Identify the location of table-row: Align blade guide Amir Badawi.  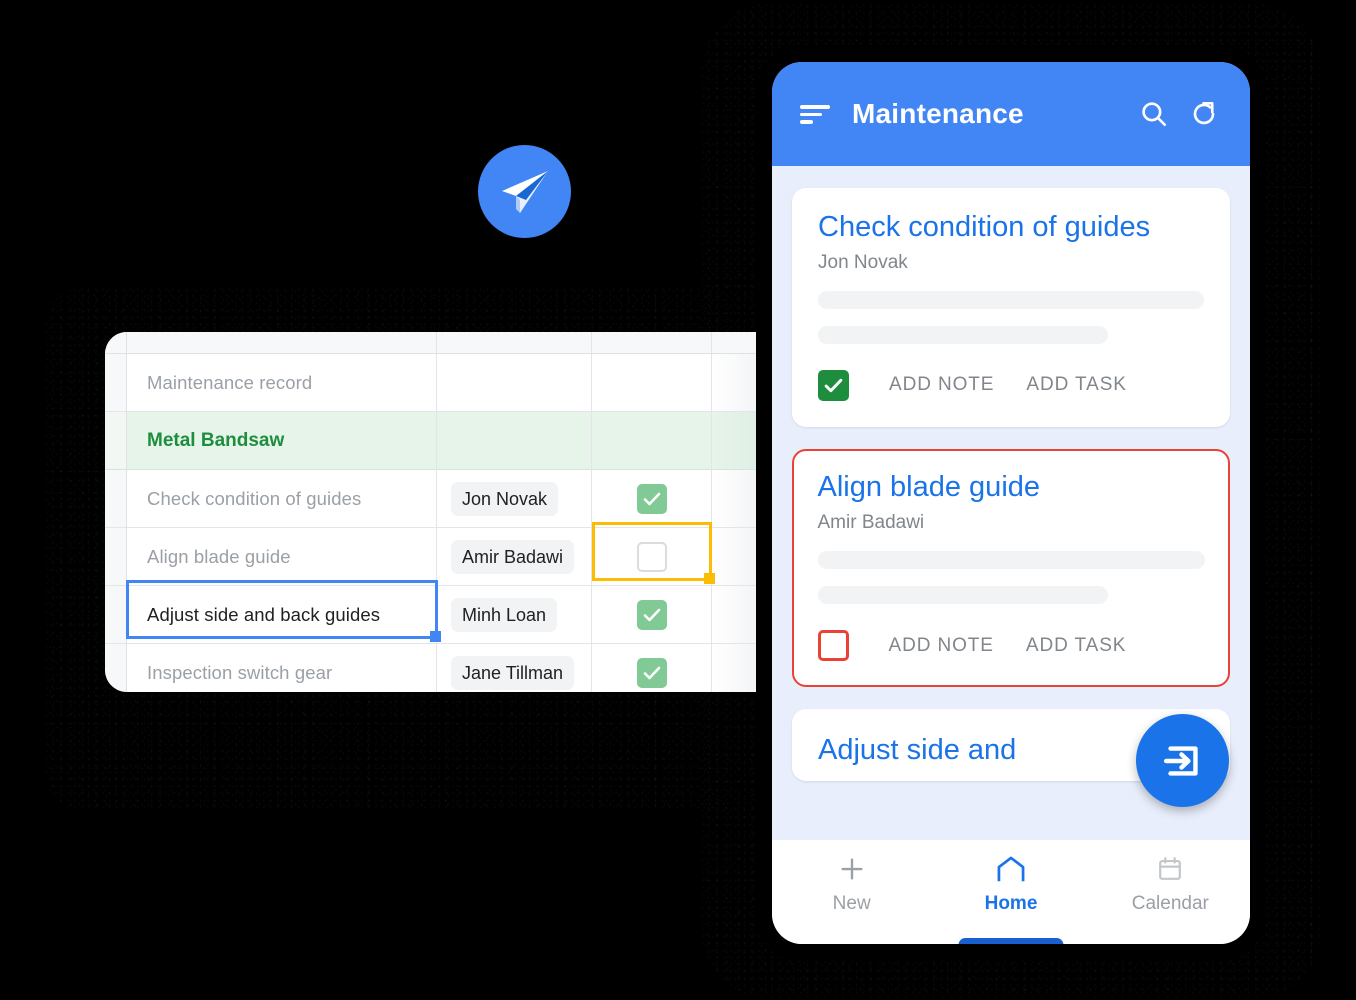
(448, 557).